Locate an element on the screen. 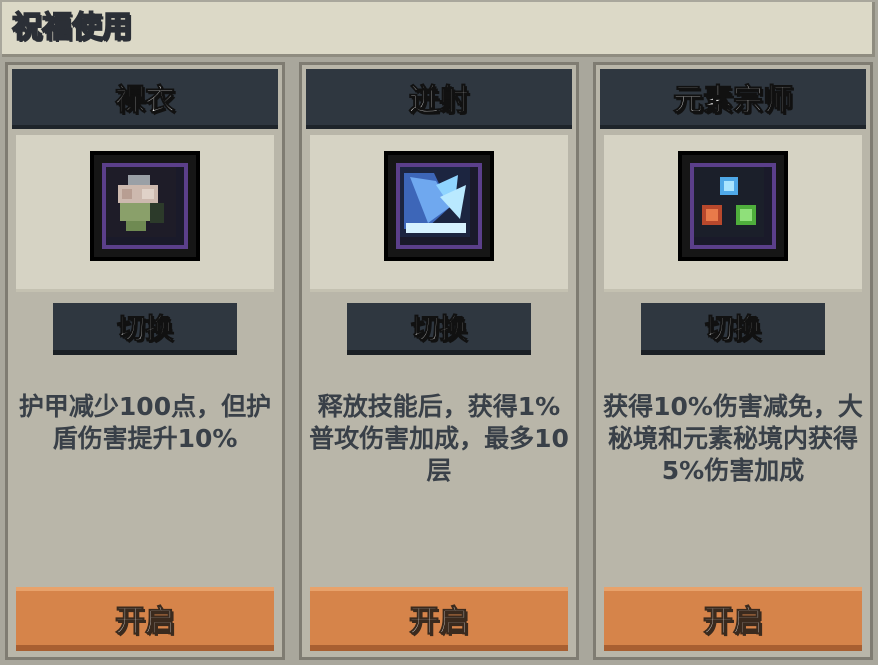 This screenshot has height=665, width=878. card-header: 裸衣 is located at coordinates (145, 99).